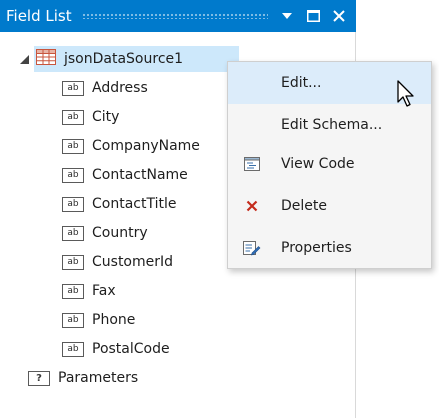 The image size is (439, 418). What do you see at coordinates (304, 206) in the screenshot?
I see `menu-item-label: Delete` at bounding box center [304, 206].